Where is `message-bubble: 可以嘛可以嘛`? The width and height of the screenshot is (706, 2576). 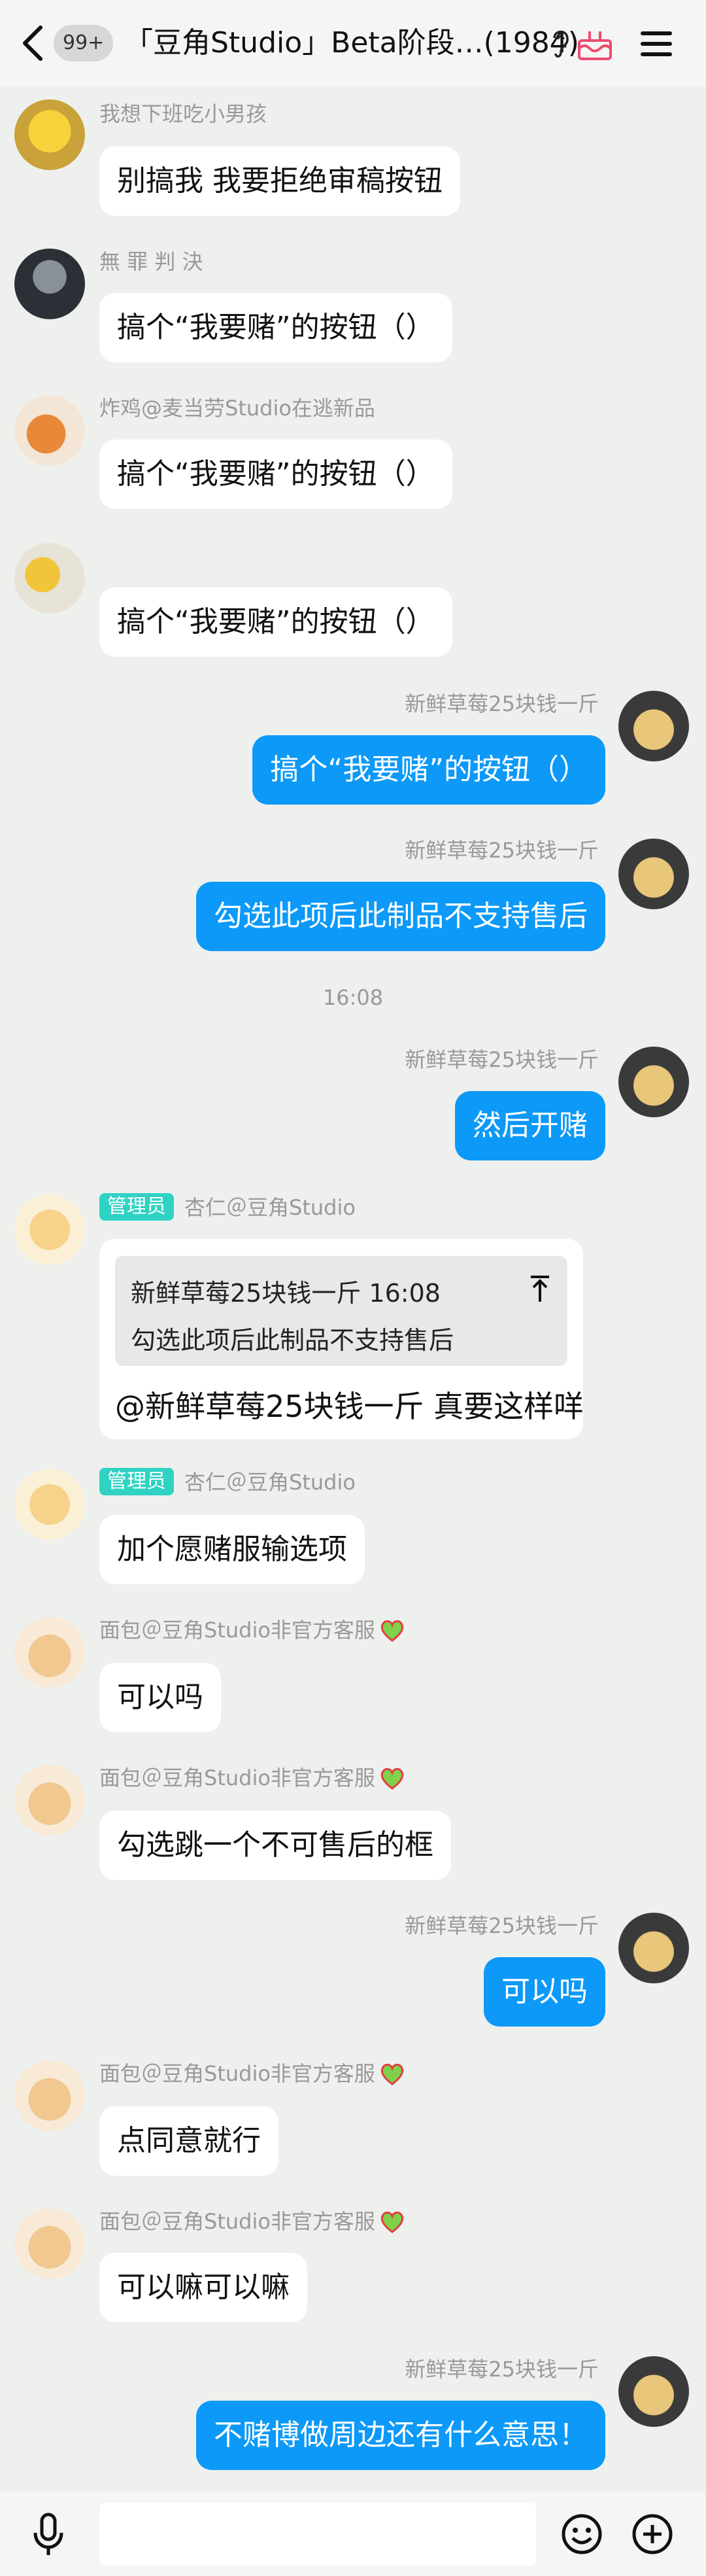
message-bubble: 可以嘛可以嘛 is located at coordinates (203, 2287).